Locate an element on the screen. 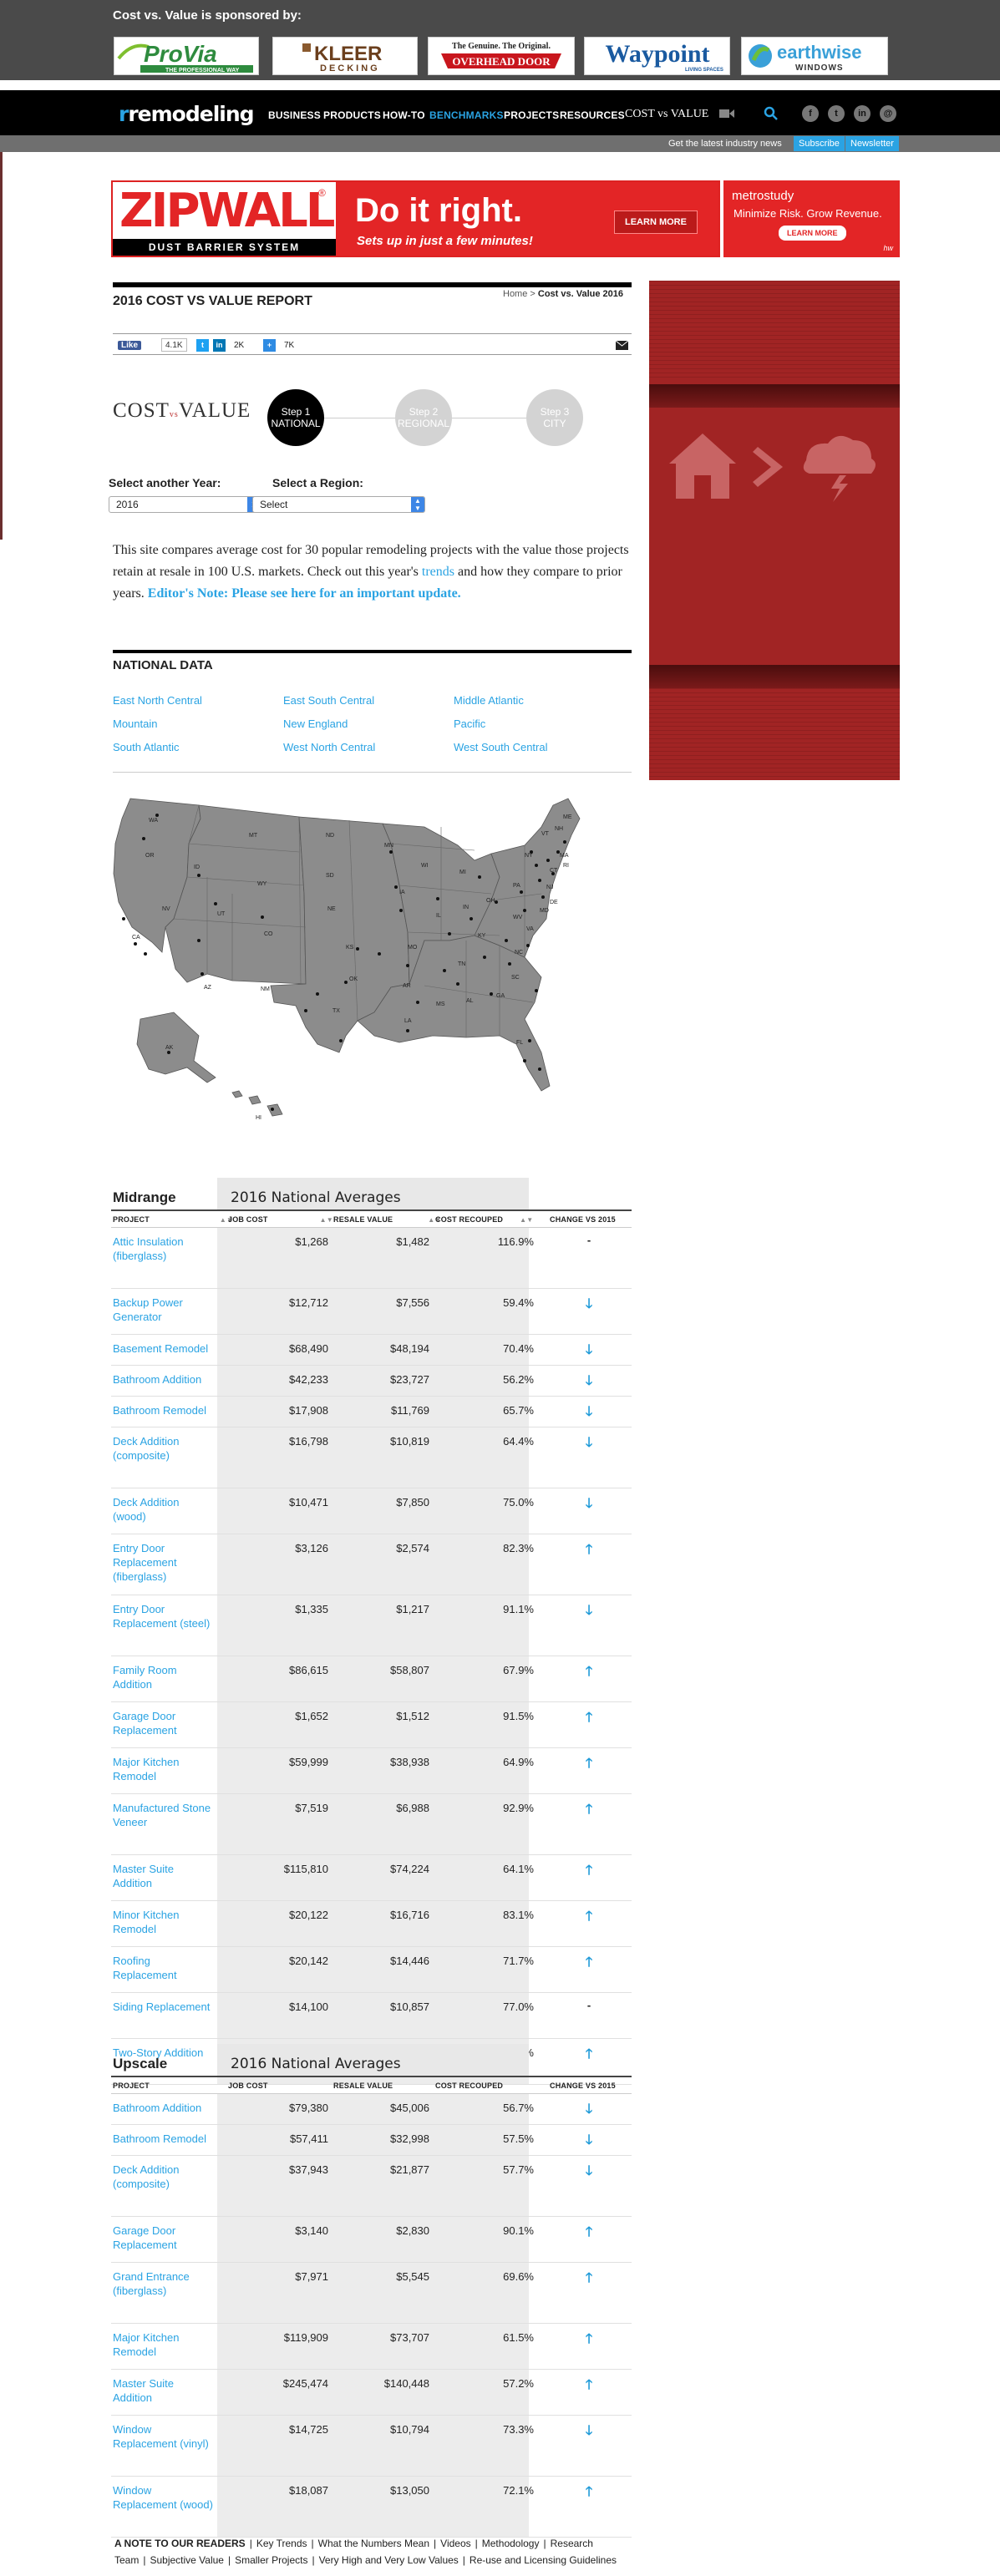 The image size is (1000, 2576). facebook-like-button: Like is located at coordinates (130, 345).